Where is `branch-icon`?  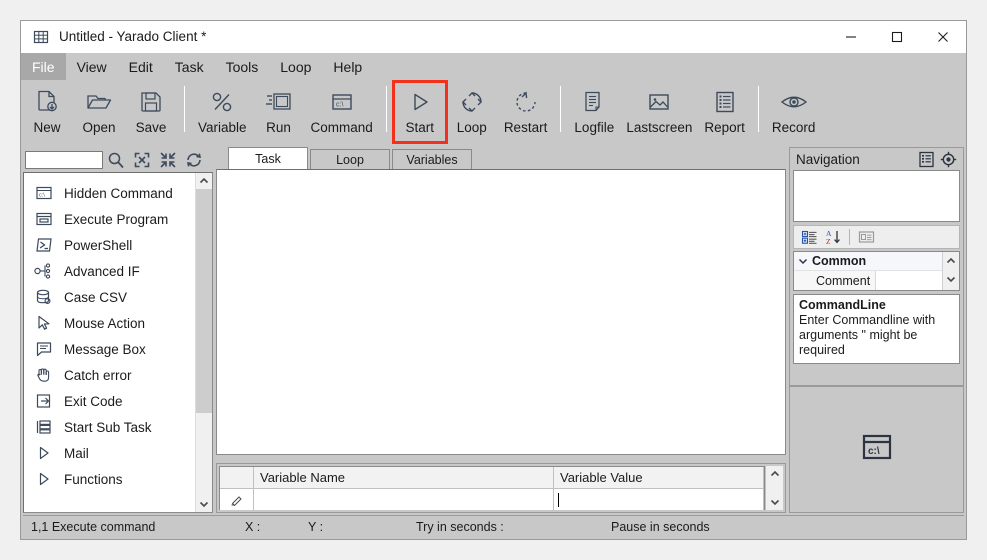 branch-icon is located at coordinates (44, 271).